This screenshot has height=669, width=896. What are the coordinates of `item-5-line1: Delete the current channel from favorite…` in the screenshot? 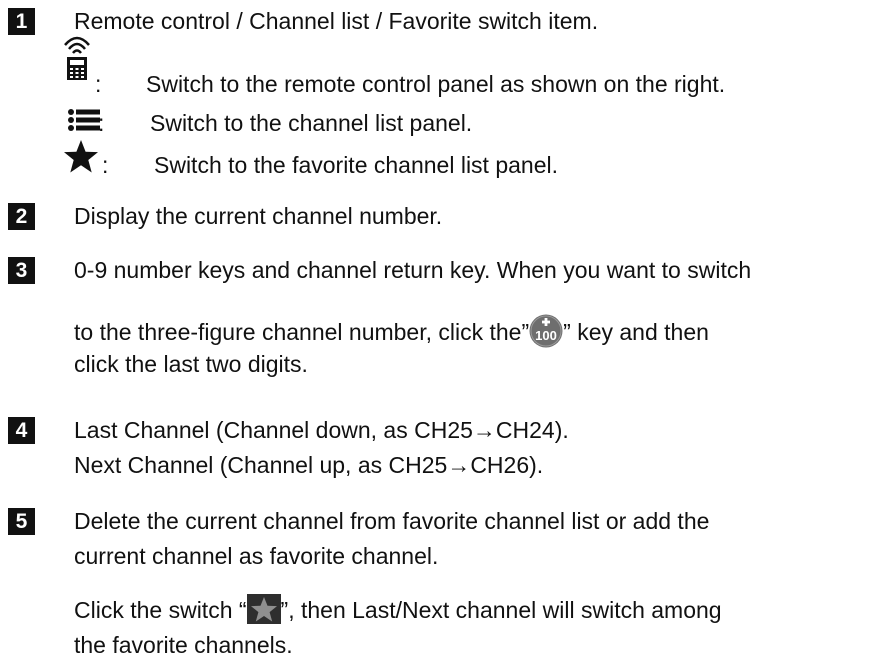 It's located at (392, 521).